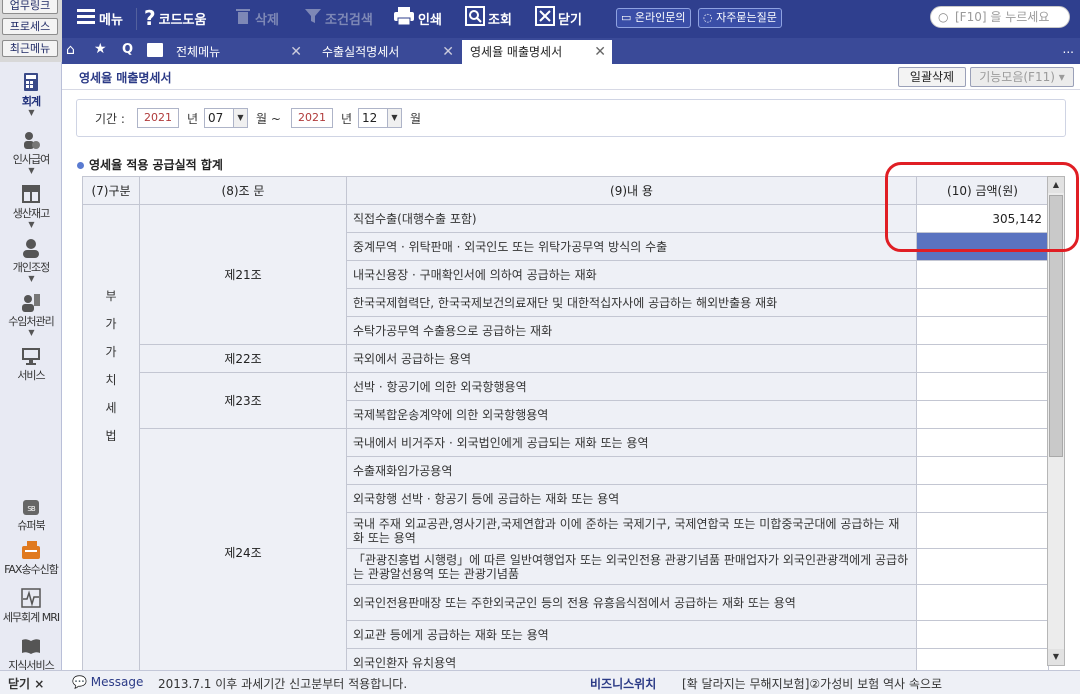 The width and height of the screenshot is (1080, 694). I want to click on sidebar-item-label: 서비스, so click(31, 375).